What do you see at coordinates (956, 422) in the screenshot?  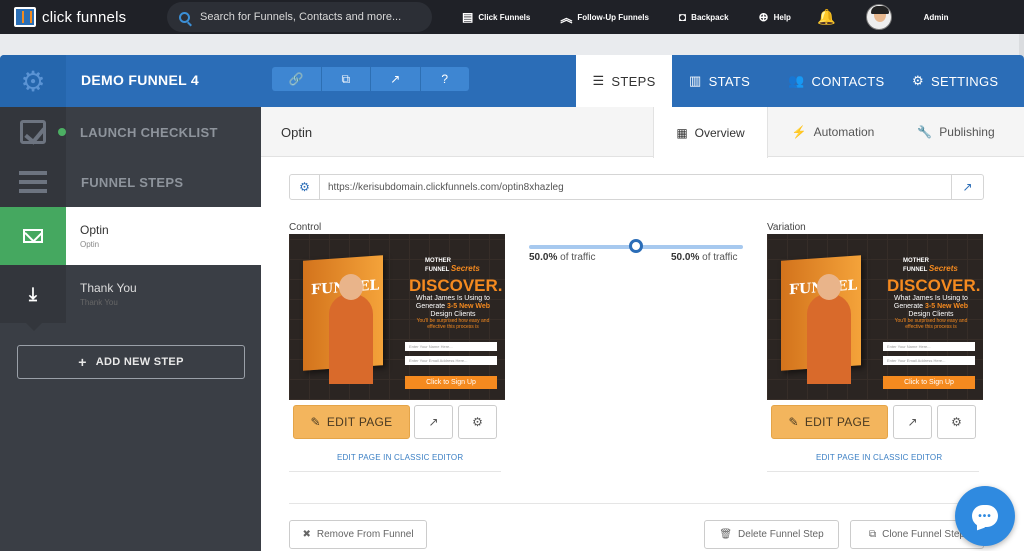 I see `variation-settings-button: ⚙` at bounding box center [956, 422].